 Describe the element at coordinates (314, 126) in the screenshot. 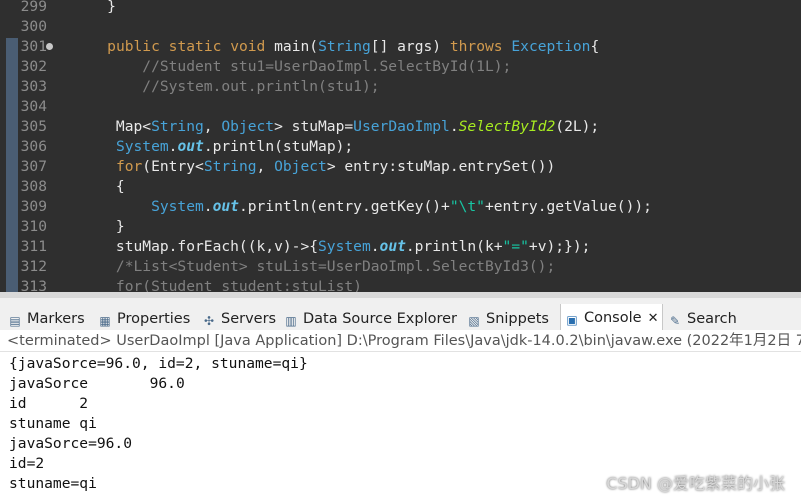

I see `code-token: > stuMap=` at that location.